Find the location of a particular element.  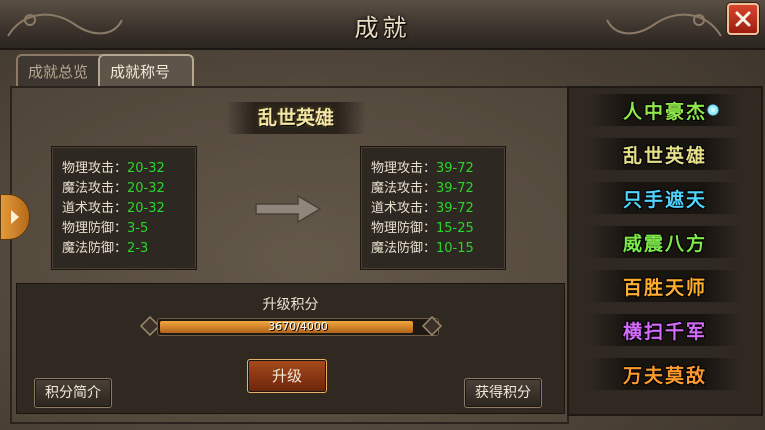

stat-row: 道术攻击：20-32 is located at coordinates (113, 209).